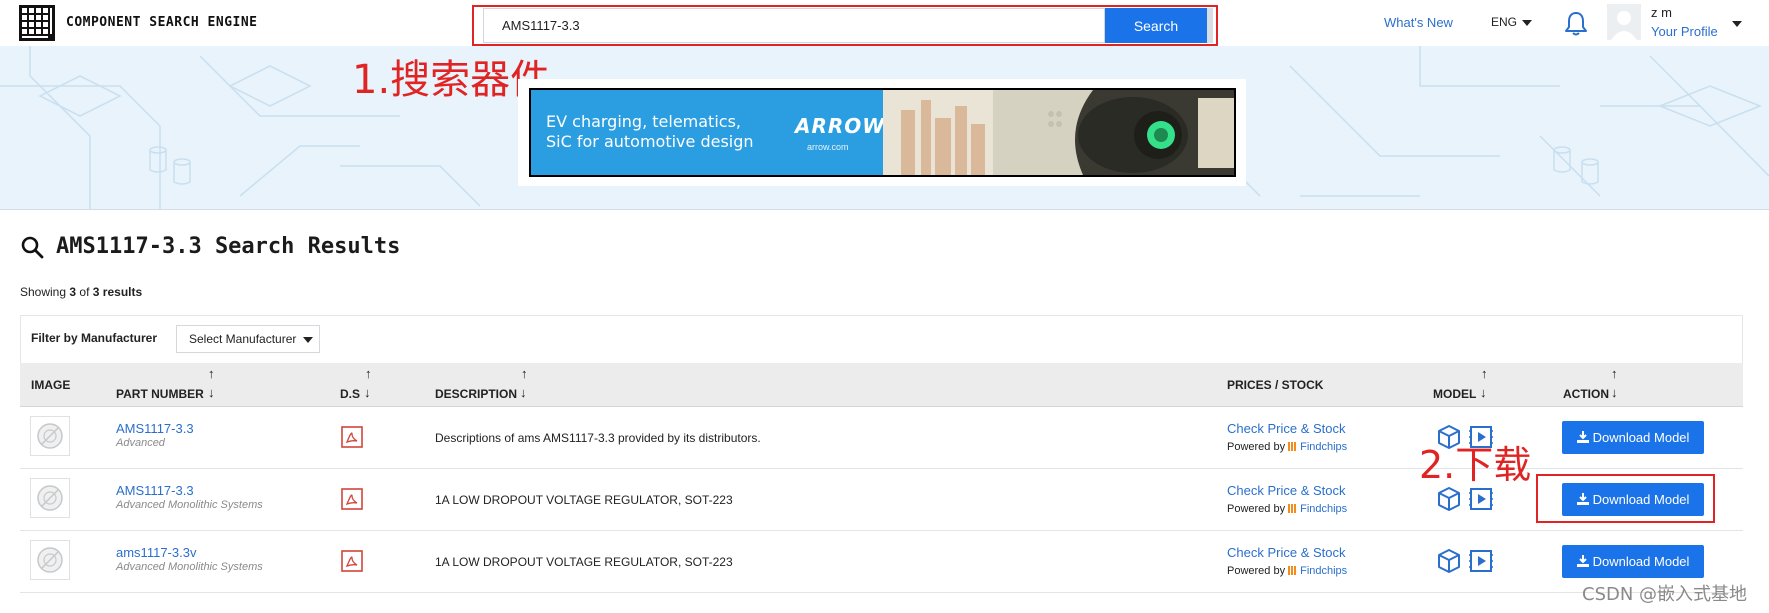 This screenshot has width=1769, height=613. What do you see at coordinates (242, 339) in the screenshot?
I see `manufacturer-select-value: Select Manufacturer` at bounding box center [242, 339].